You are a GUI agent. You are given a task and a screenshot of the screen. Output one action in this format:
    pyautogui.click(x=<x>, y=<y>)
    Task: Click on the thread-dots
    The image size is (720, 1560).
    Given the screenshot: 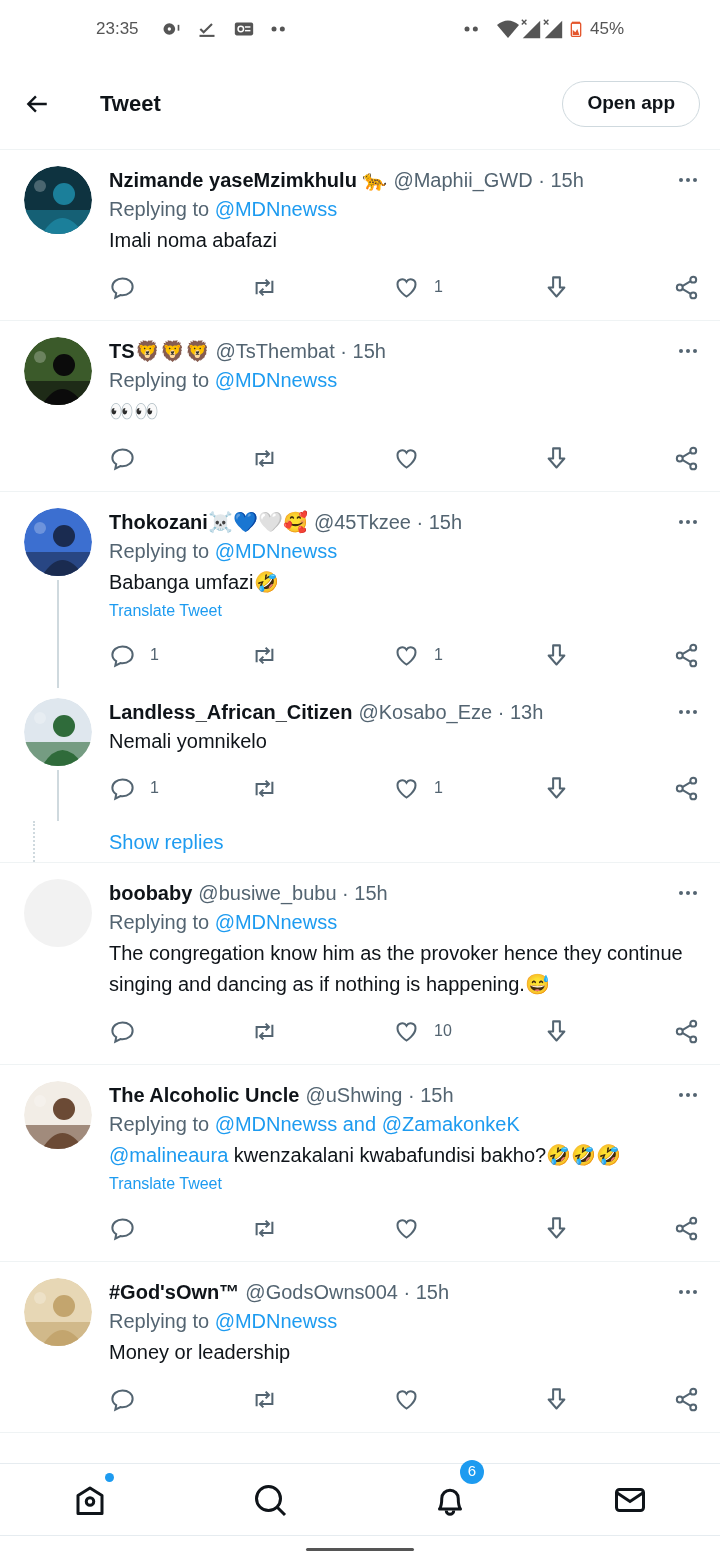 What is the action you would take?
    pyautogui.click(x=33, y=841)
    